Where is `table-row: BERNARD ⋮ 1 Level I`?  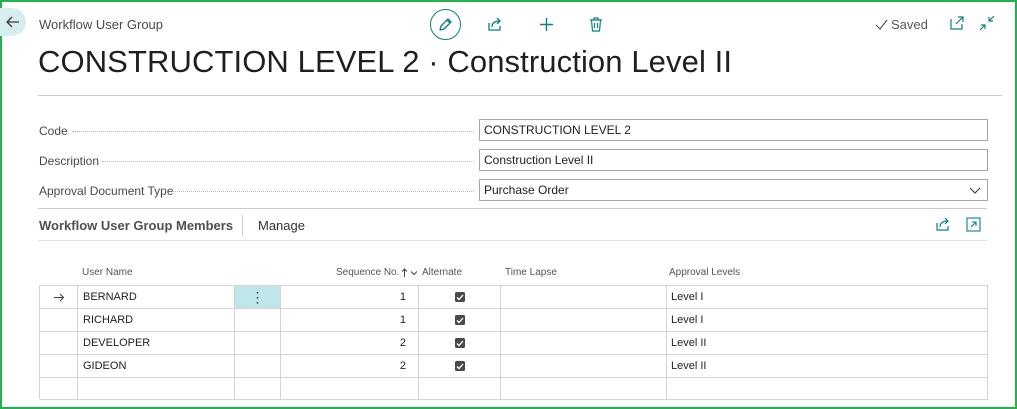 table-row: BERNARD ⋮ 1 Level I is located at coordinates (514, 296).